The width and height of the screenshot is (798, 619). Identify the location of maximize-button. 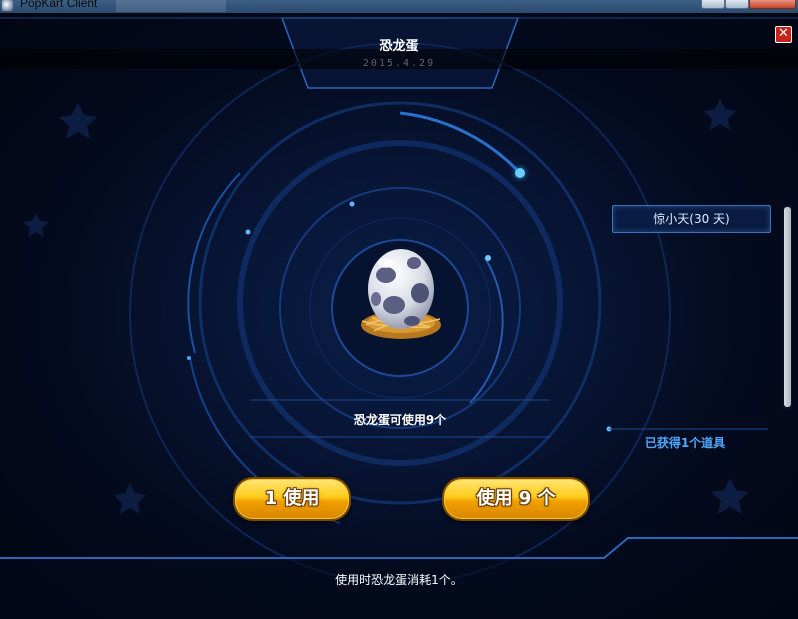
(737, 4).